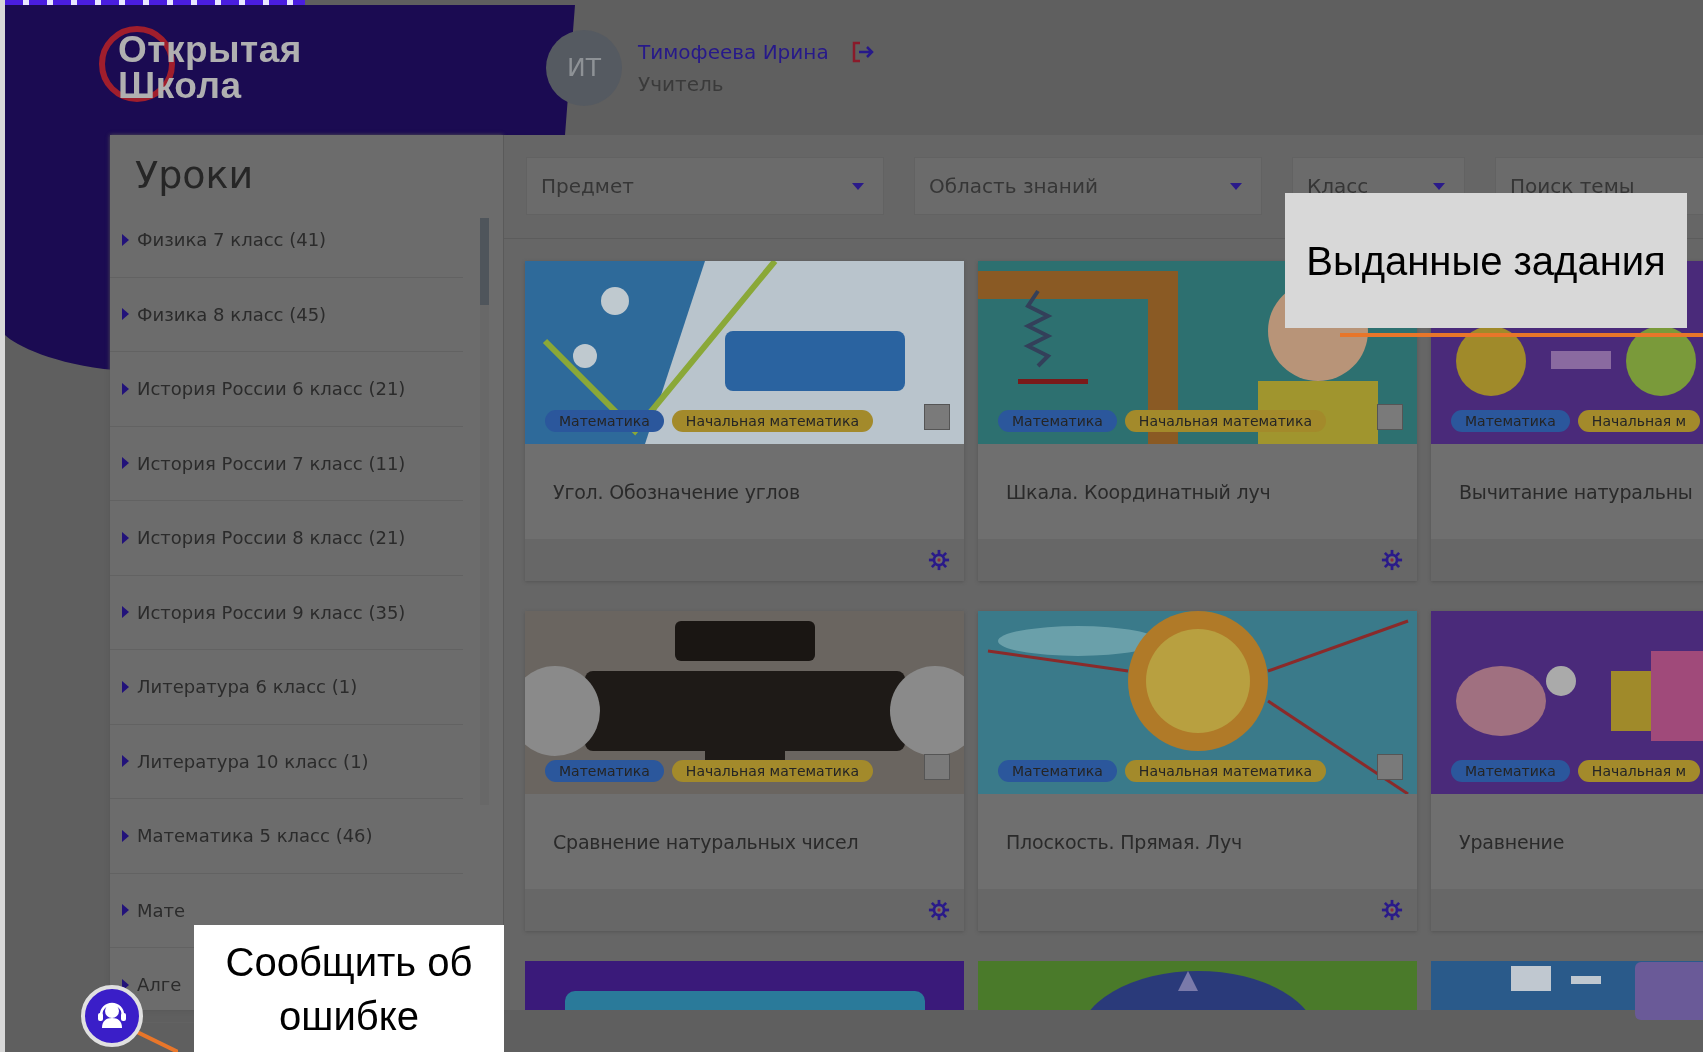 This screenshot has height=1052, width=1703. Describe the element at coordinates (1124, 842) in the screenshot. I see `card-title: Плоскость. Прямая. Луч` at that location.